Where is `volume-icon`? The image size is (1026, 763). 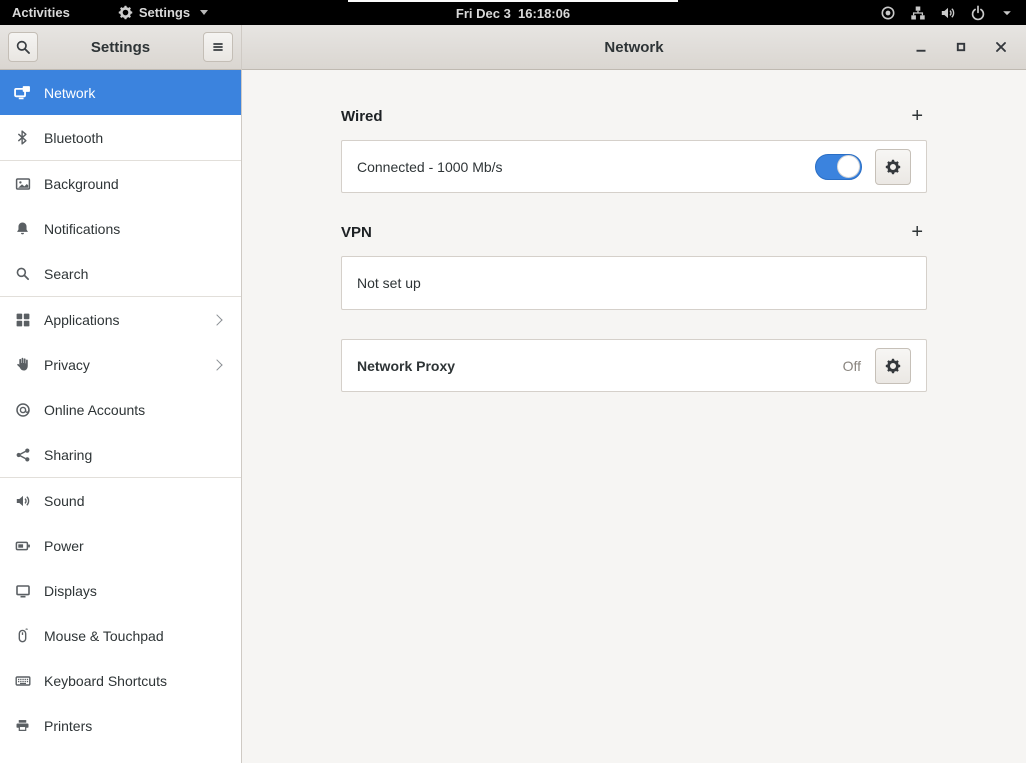
volume-icon is located at coordinates (948, 13).